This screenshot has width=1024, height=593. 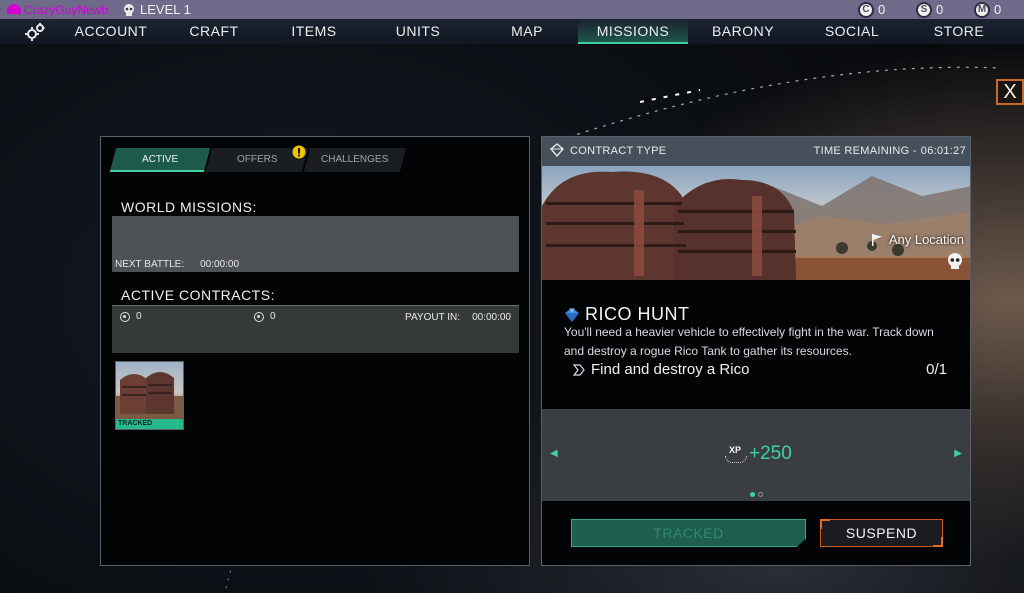 What do you see at coordinates (131, 316) in the screenshot?
I see `contract-stat-1: 0` at bounding box center [131, 316].